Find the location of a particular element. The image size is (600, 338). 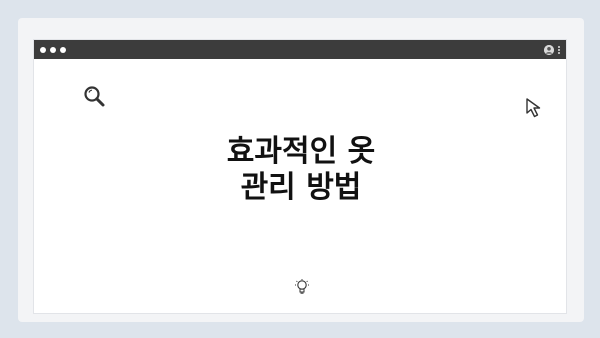

window-controls is located at coordinates (53, 49).